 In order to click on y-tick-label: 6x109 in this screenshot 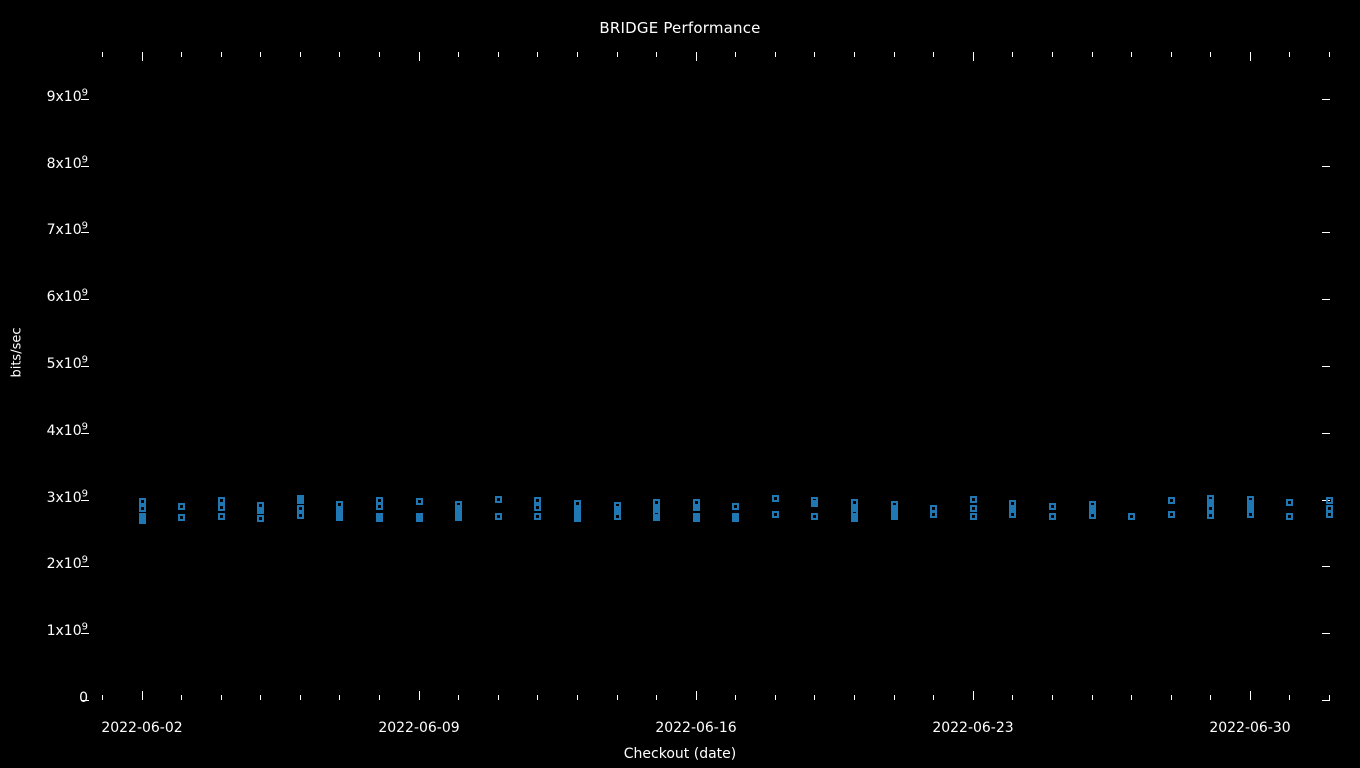, I will do `click(67, 296)`.